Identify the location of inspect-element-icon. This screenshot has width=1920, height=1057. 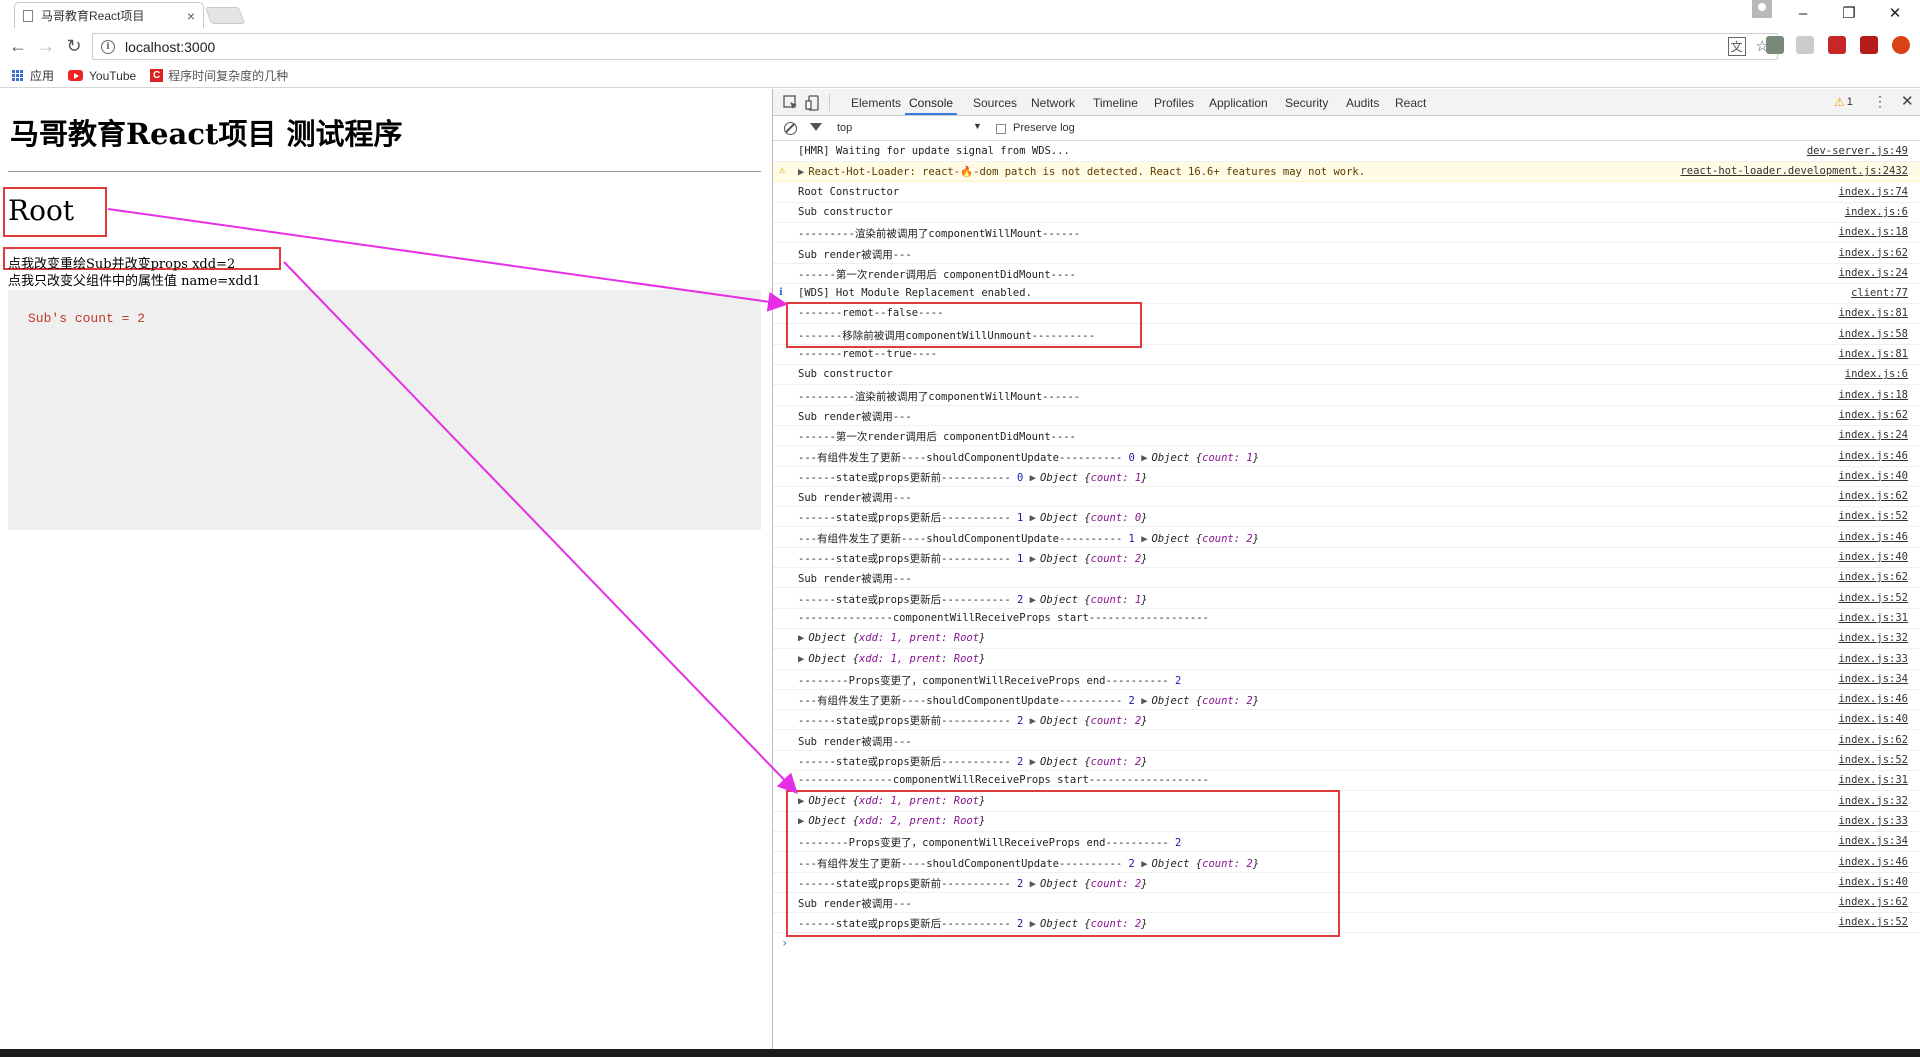
(791, 103).